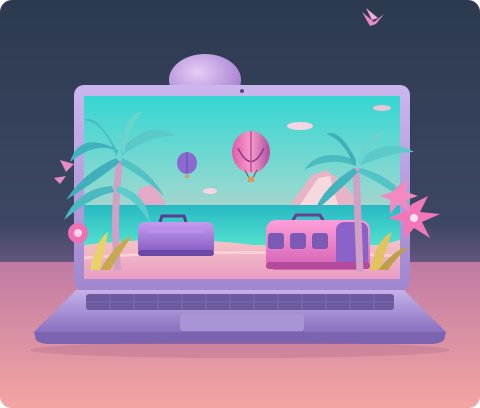  I want to click on webcam, so click(242, 91).